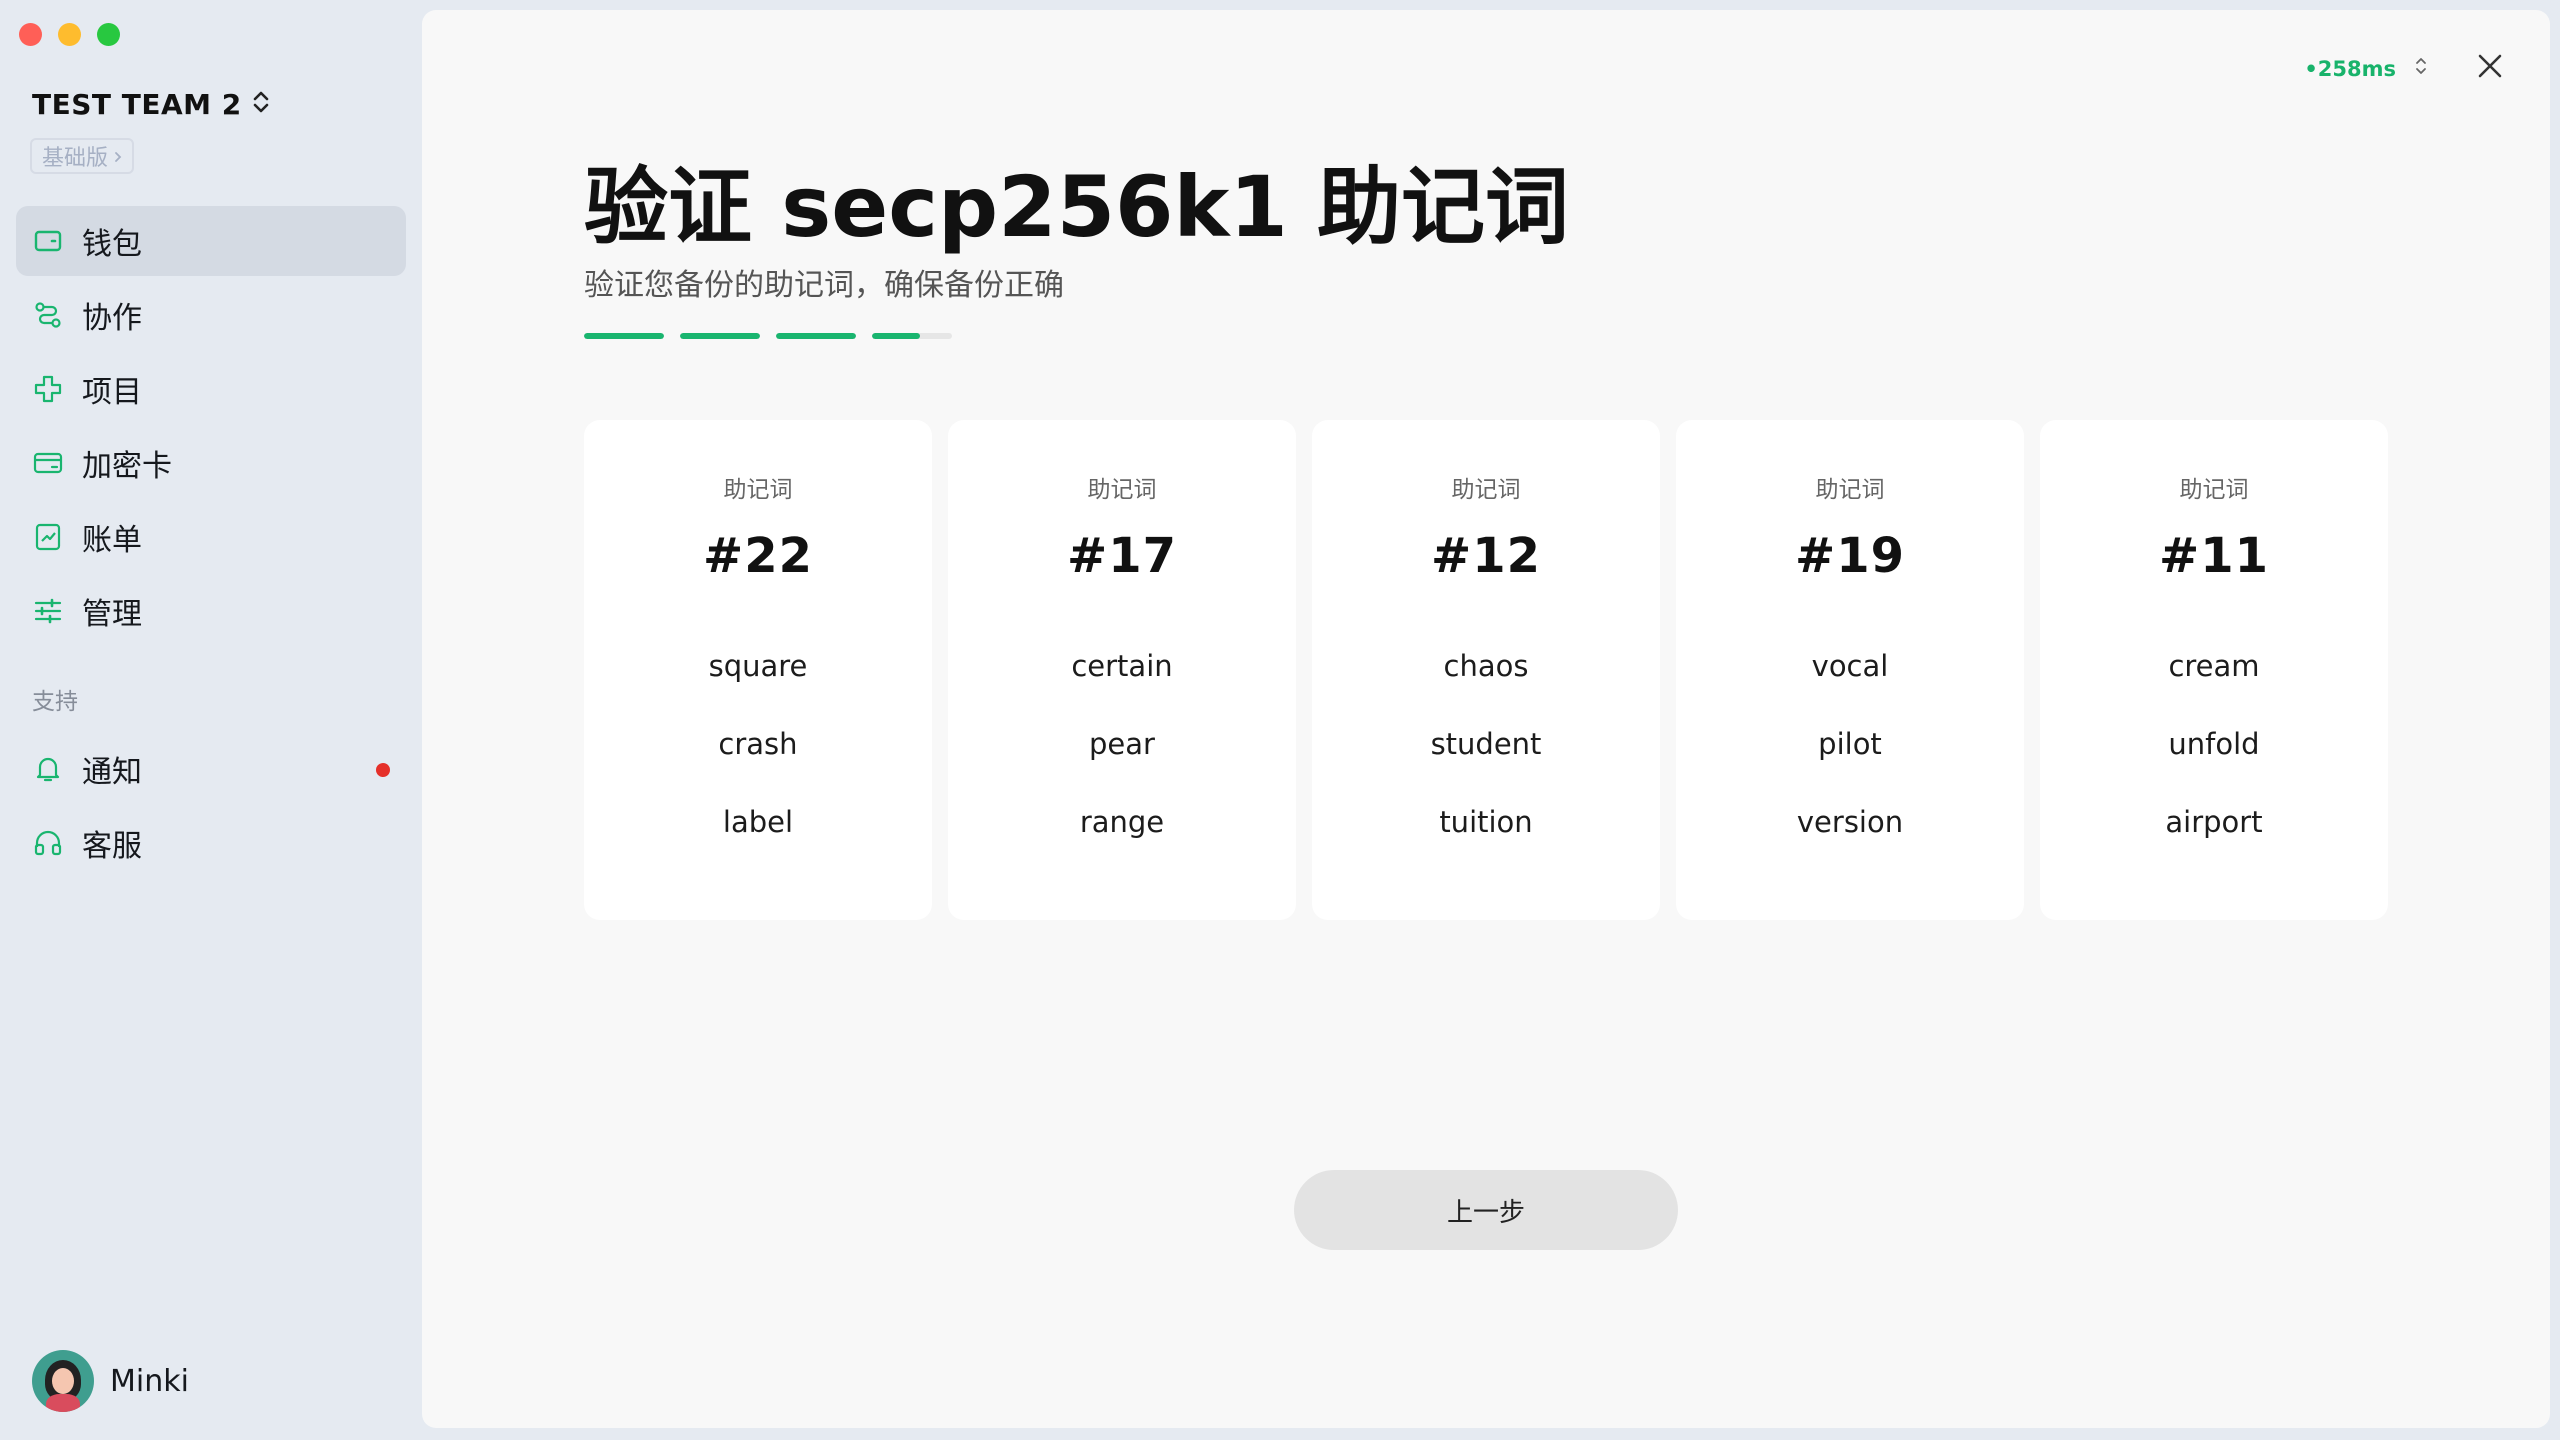  I want to click on step-progress, so click(768, 336).